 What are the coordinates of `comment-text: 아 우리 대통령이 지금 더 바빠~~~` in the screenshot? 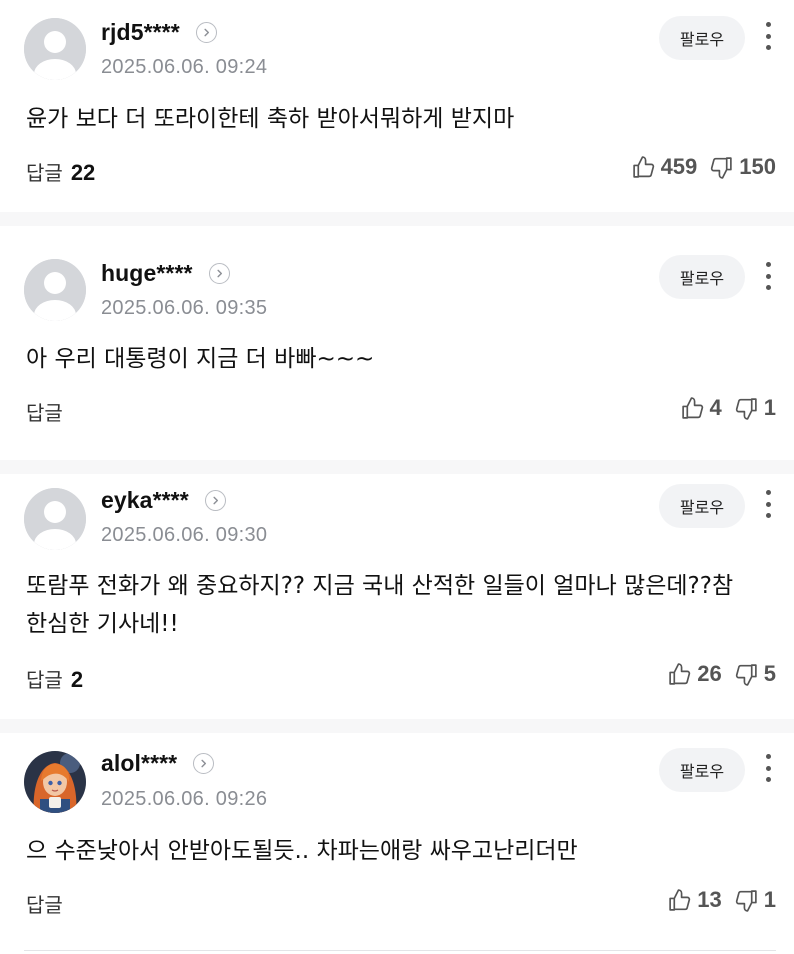 It's located at (200, 359).